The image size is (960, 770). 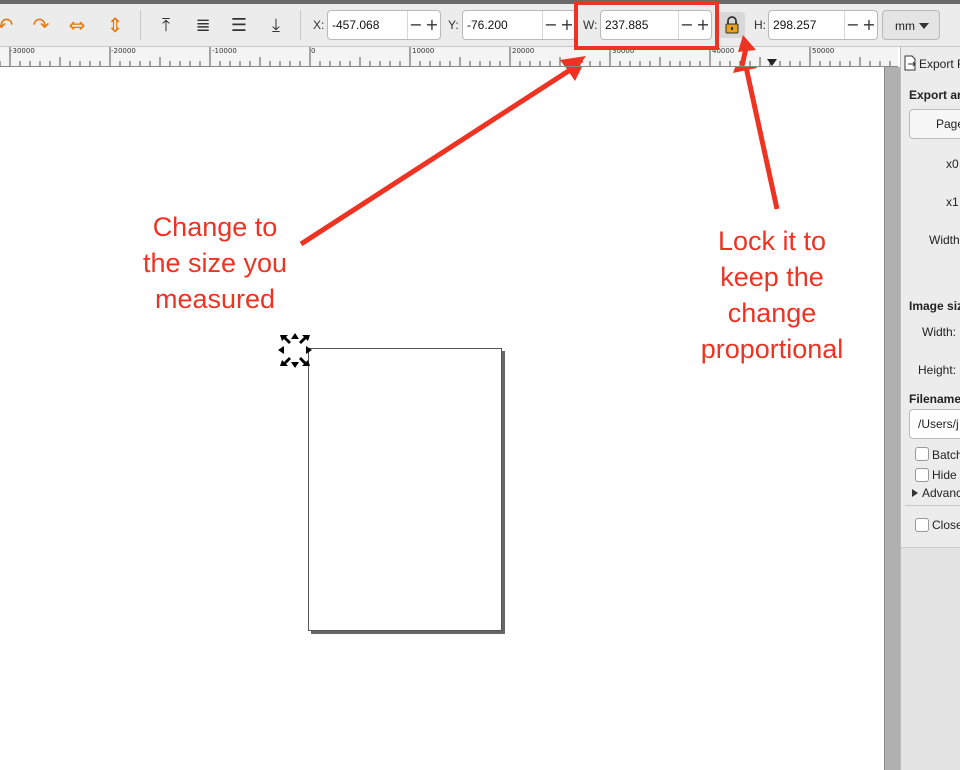 I want to click on vertical-scrollbar, so click(x=892, y=418).